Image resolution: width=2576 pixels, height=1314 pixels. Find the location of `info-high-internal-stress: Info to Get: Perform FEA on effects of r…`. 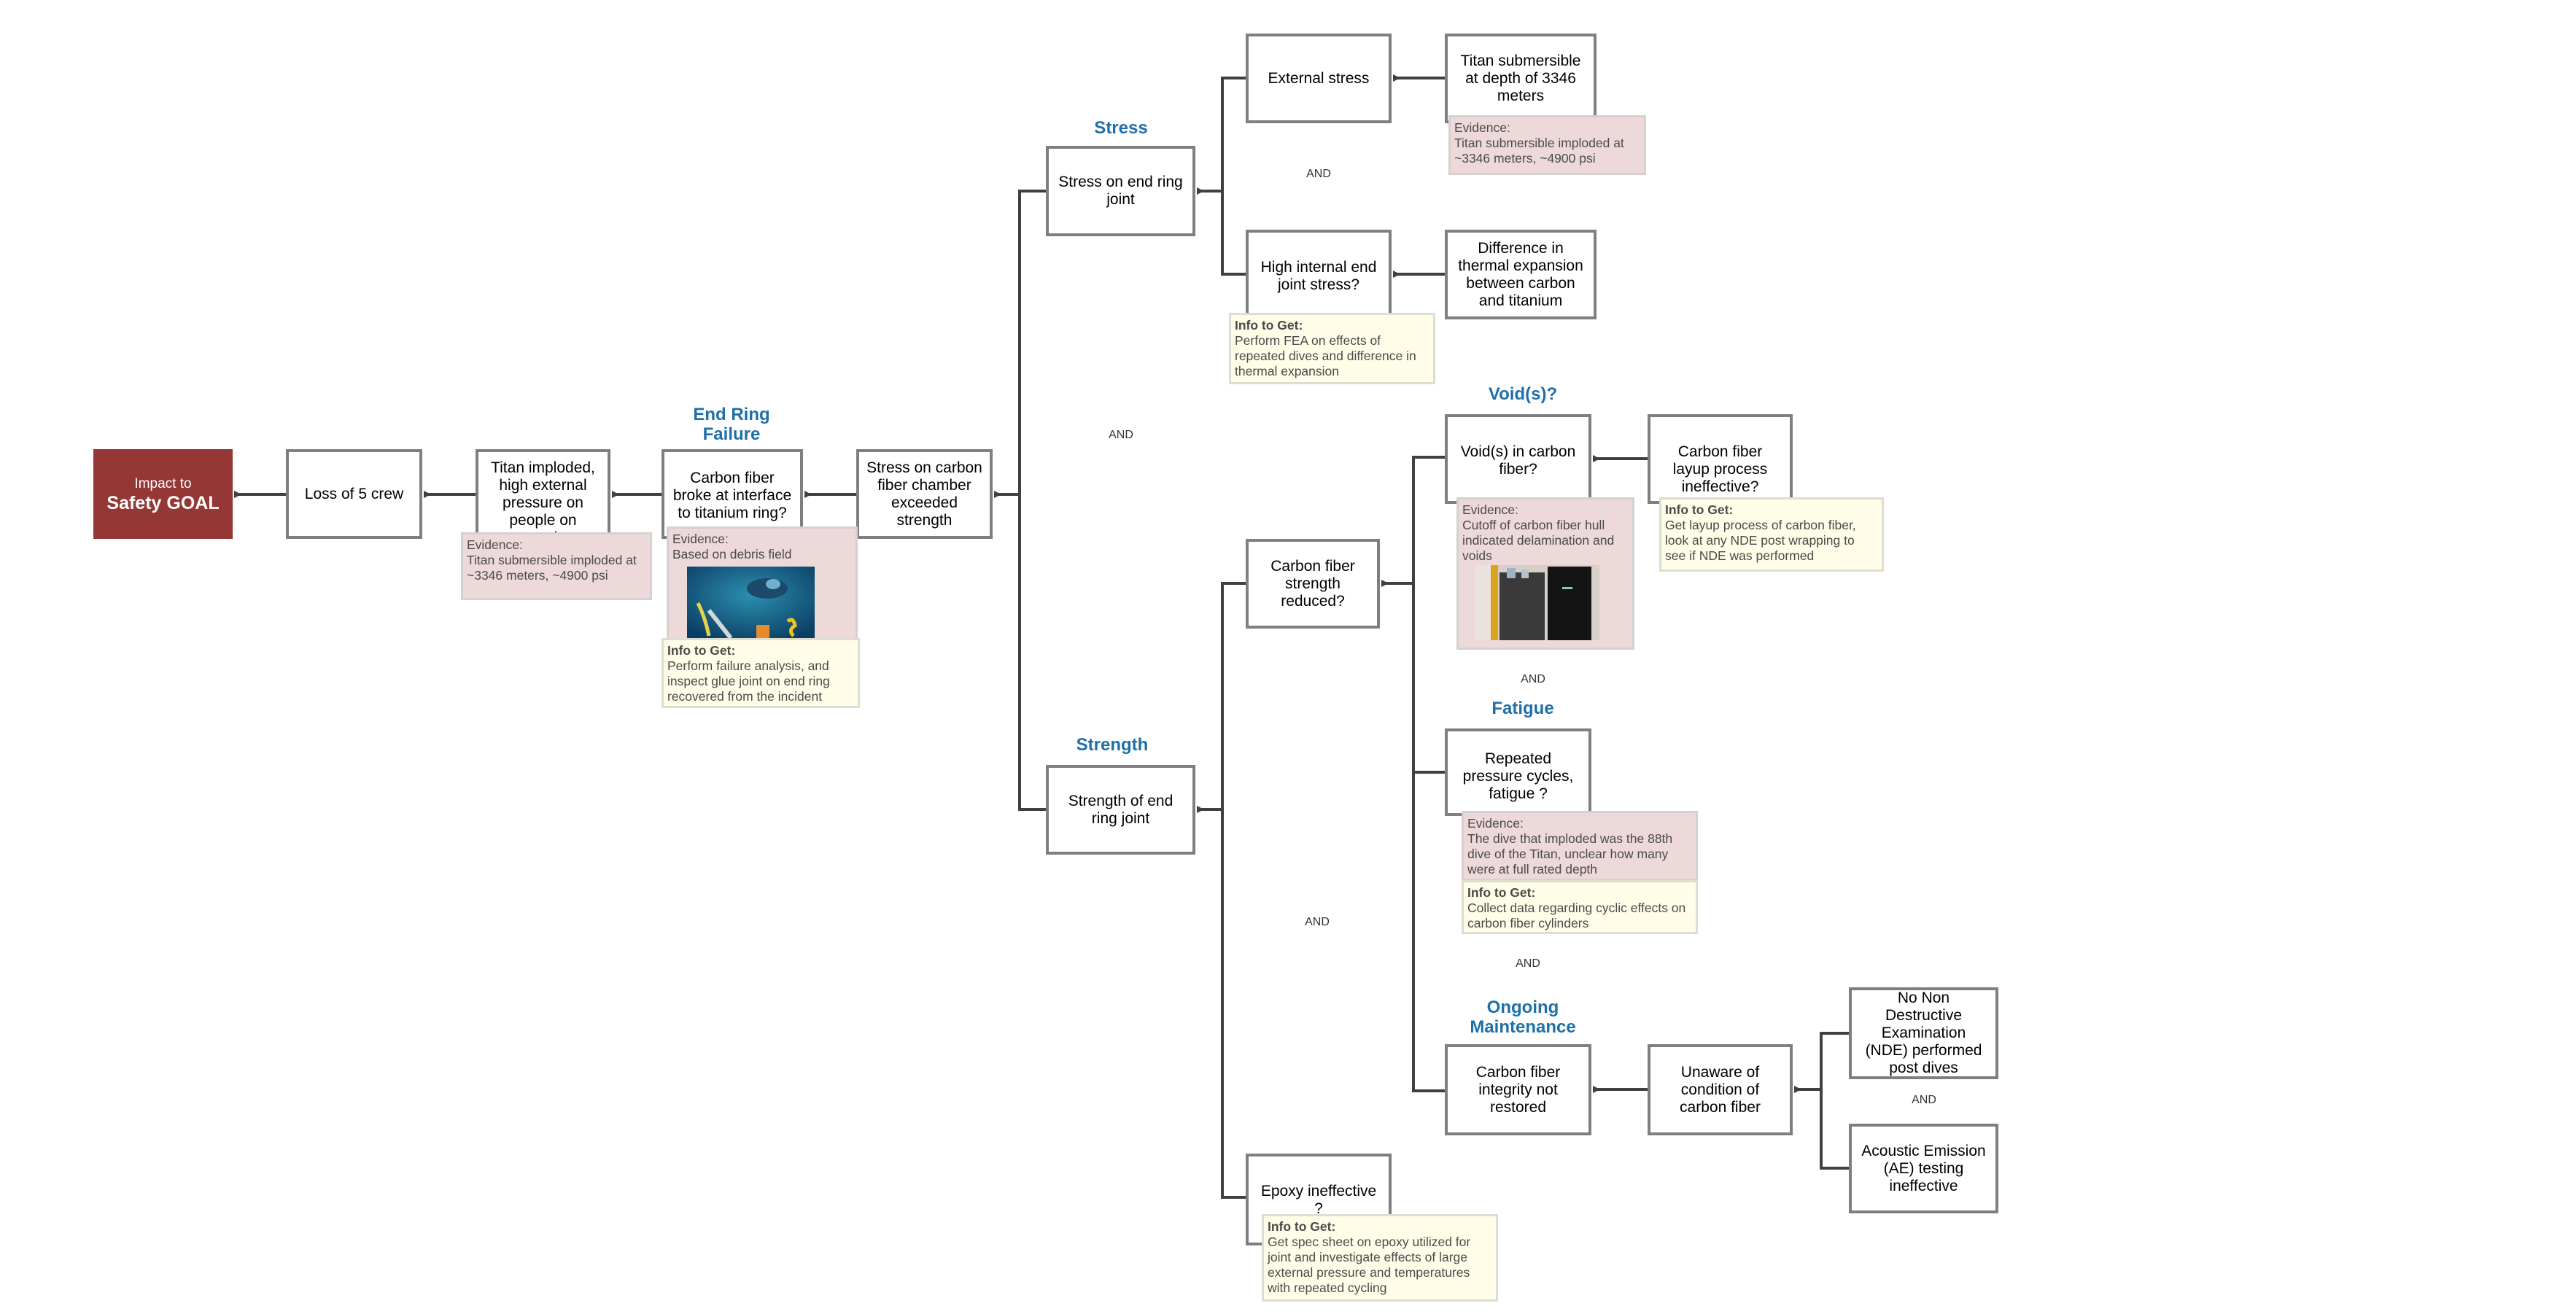

info-high-internal-stress: Info to Get: Perform FEA on effects of r… is located at coordinates (1332, 348).